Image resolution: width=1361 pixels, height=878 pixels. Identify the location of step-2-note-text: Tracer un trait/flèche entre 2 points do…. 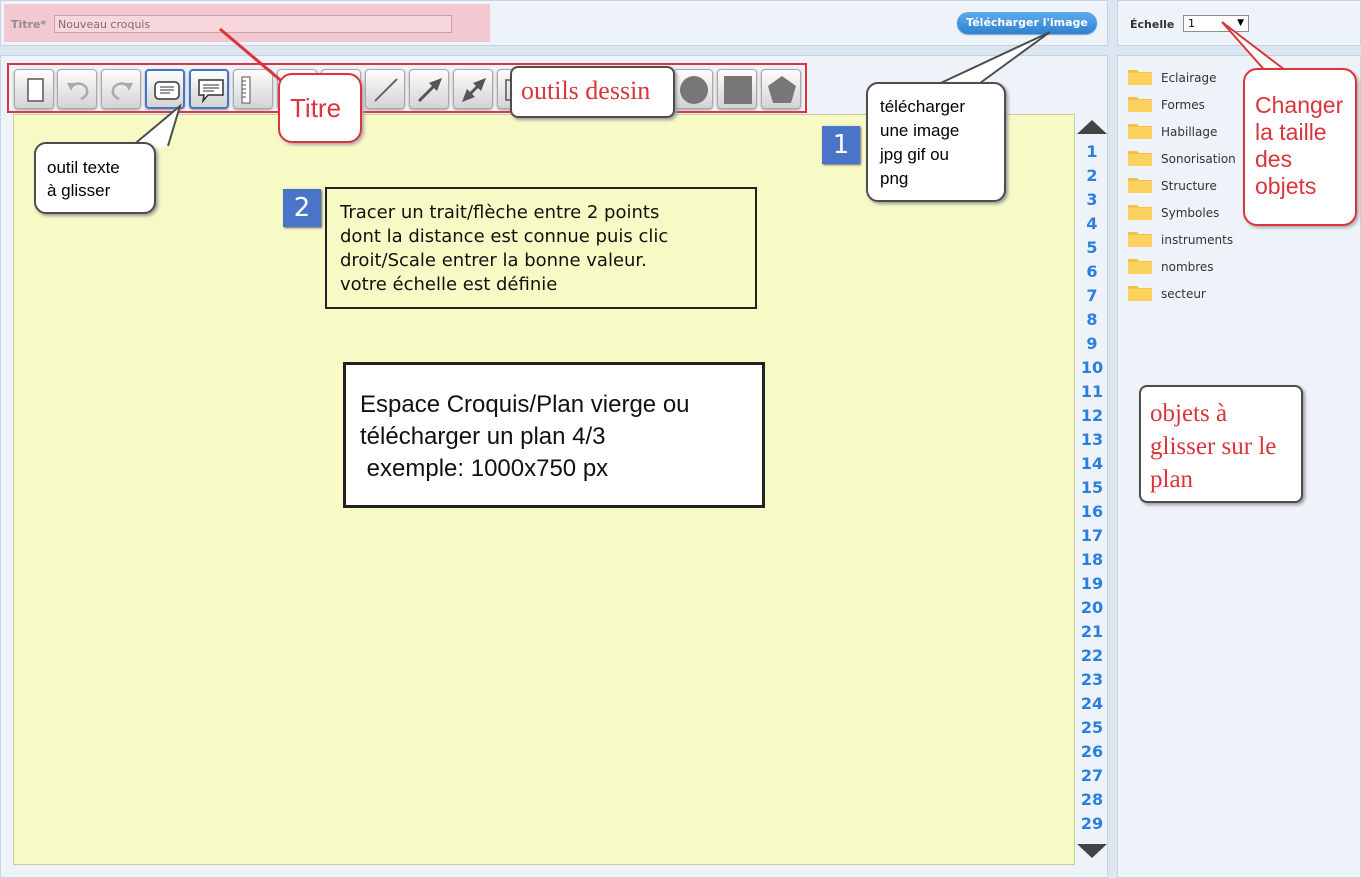
(504, 248).